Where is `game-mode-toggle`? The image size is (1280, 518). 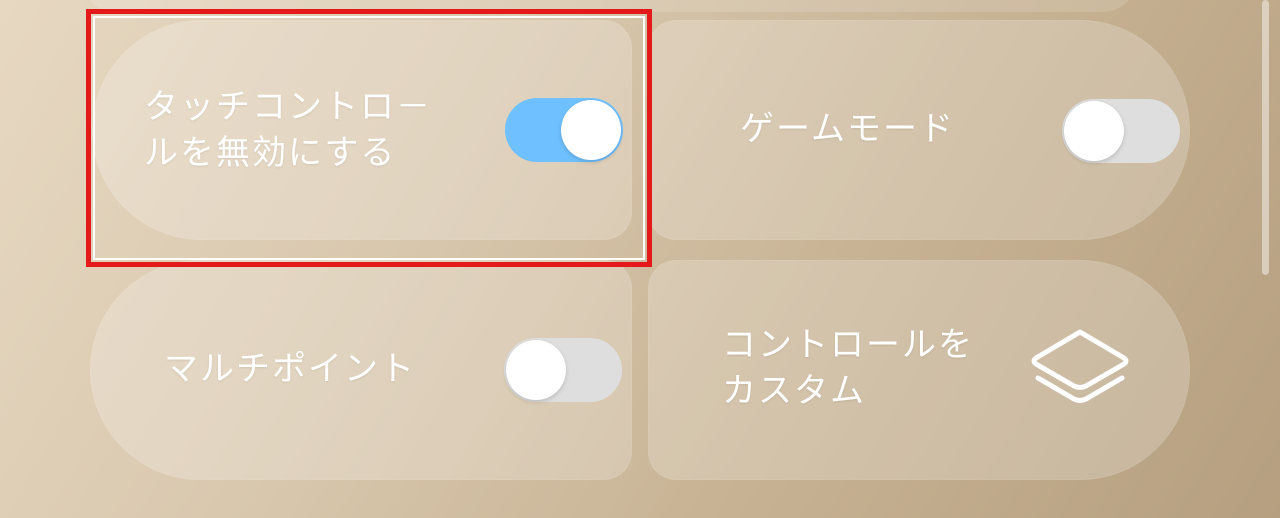
game-mode-toggle is located at coordinates (1121, 131).